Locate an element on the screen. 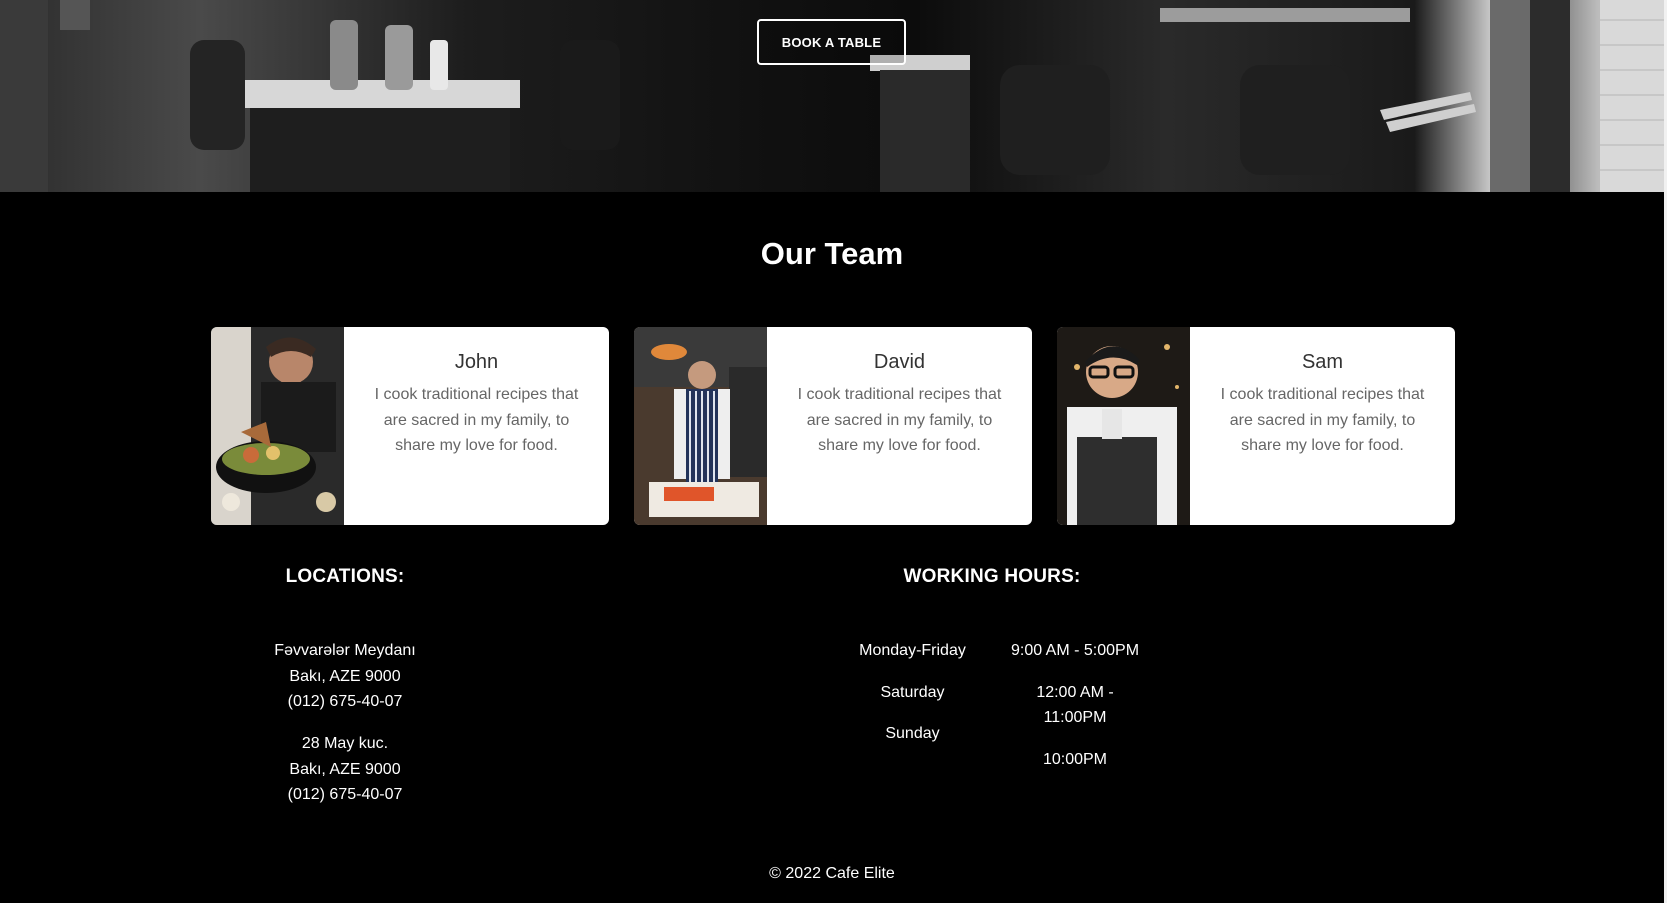 The height and width of the screenshot is (903, 1667). team-member-name: David is located at coordinates (899, 362).